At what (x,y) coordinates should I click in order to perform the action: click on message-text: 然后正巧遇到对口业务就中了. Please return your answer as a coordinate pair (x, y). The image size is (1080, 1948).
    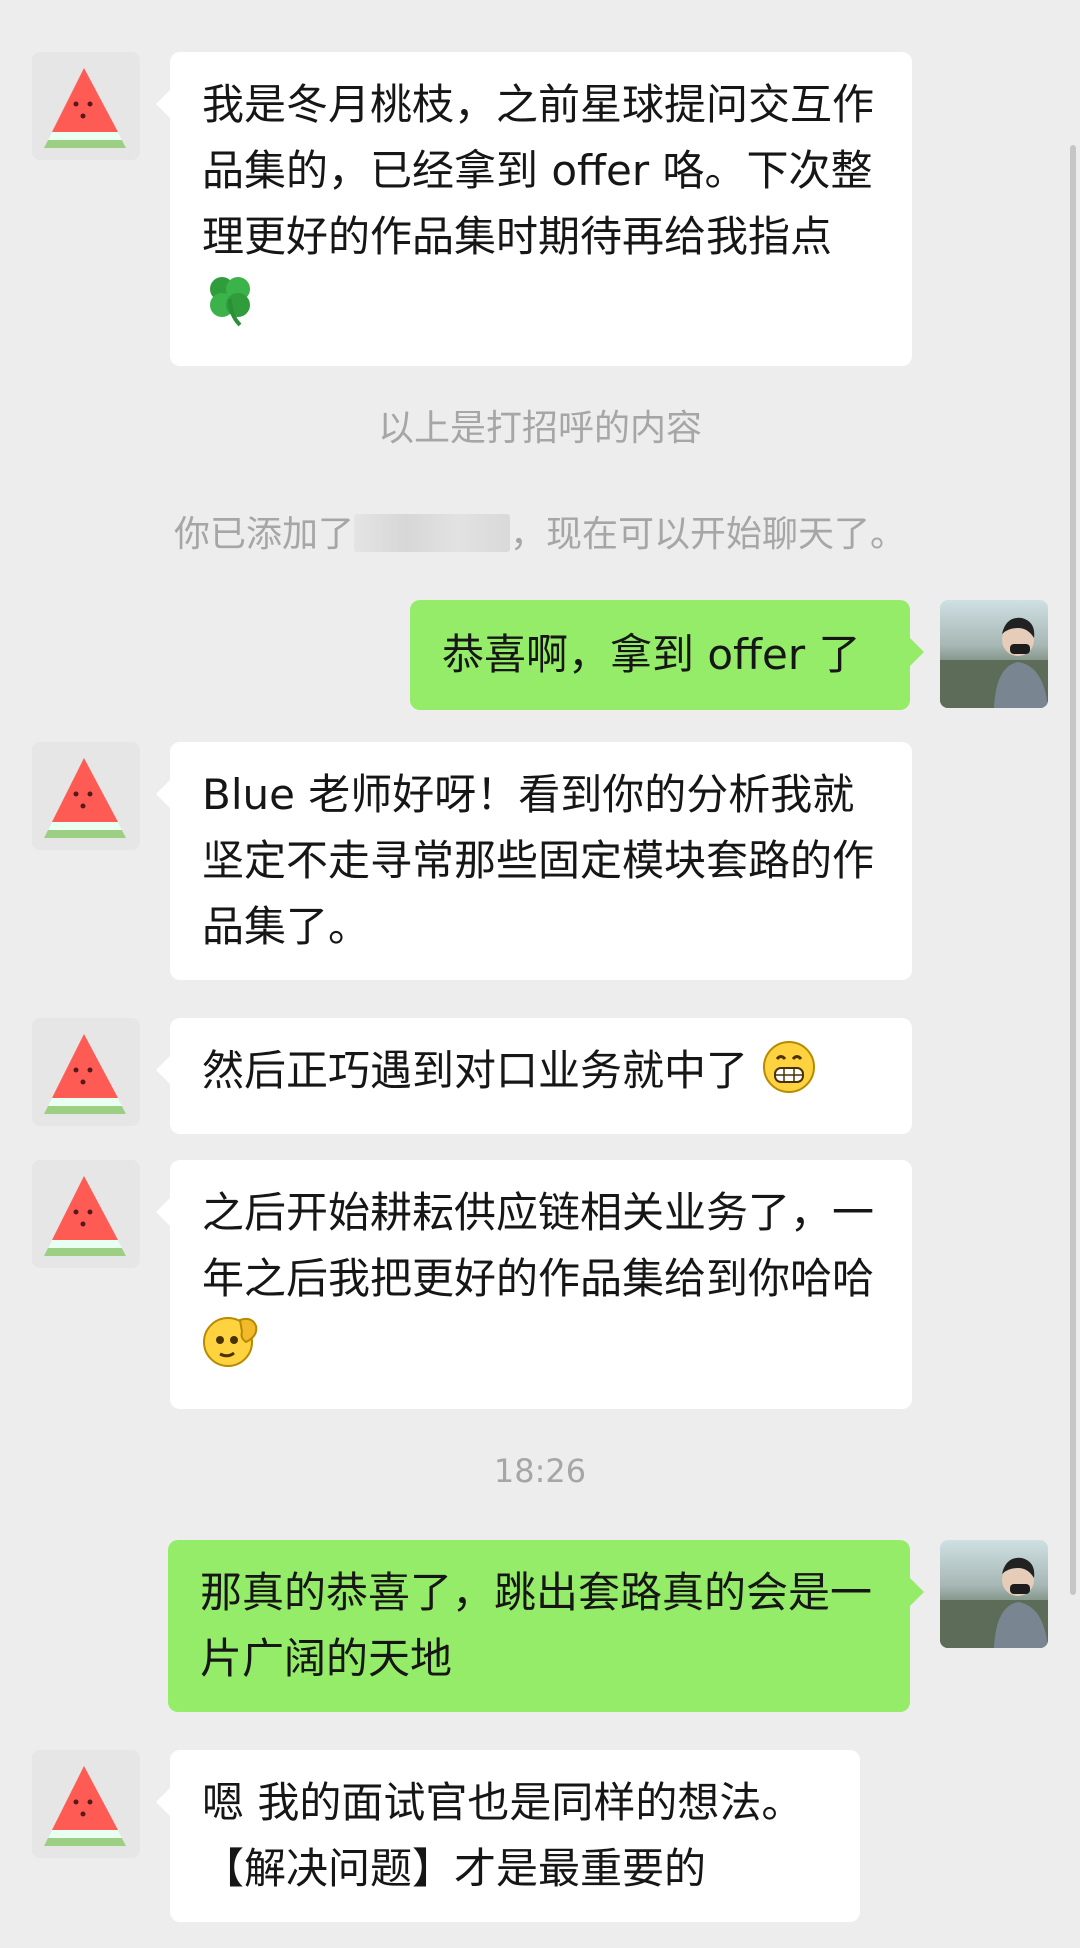
    Looking at the image, I should click on (482, 1070).